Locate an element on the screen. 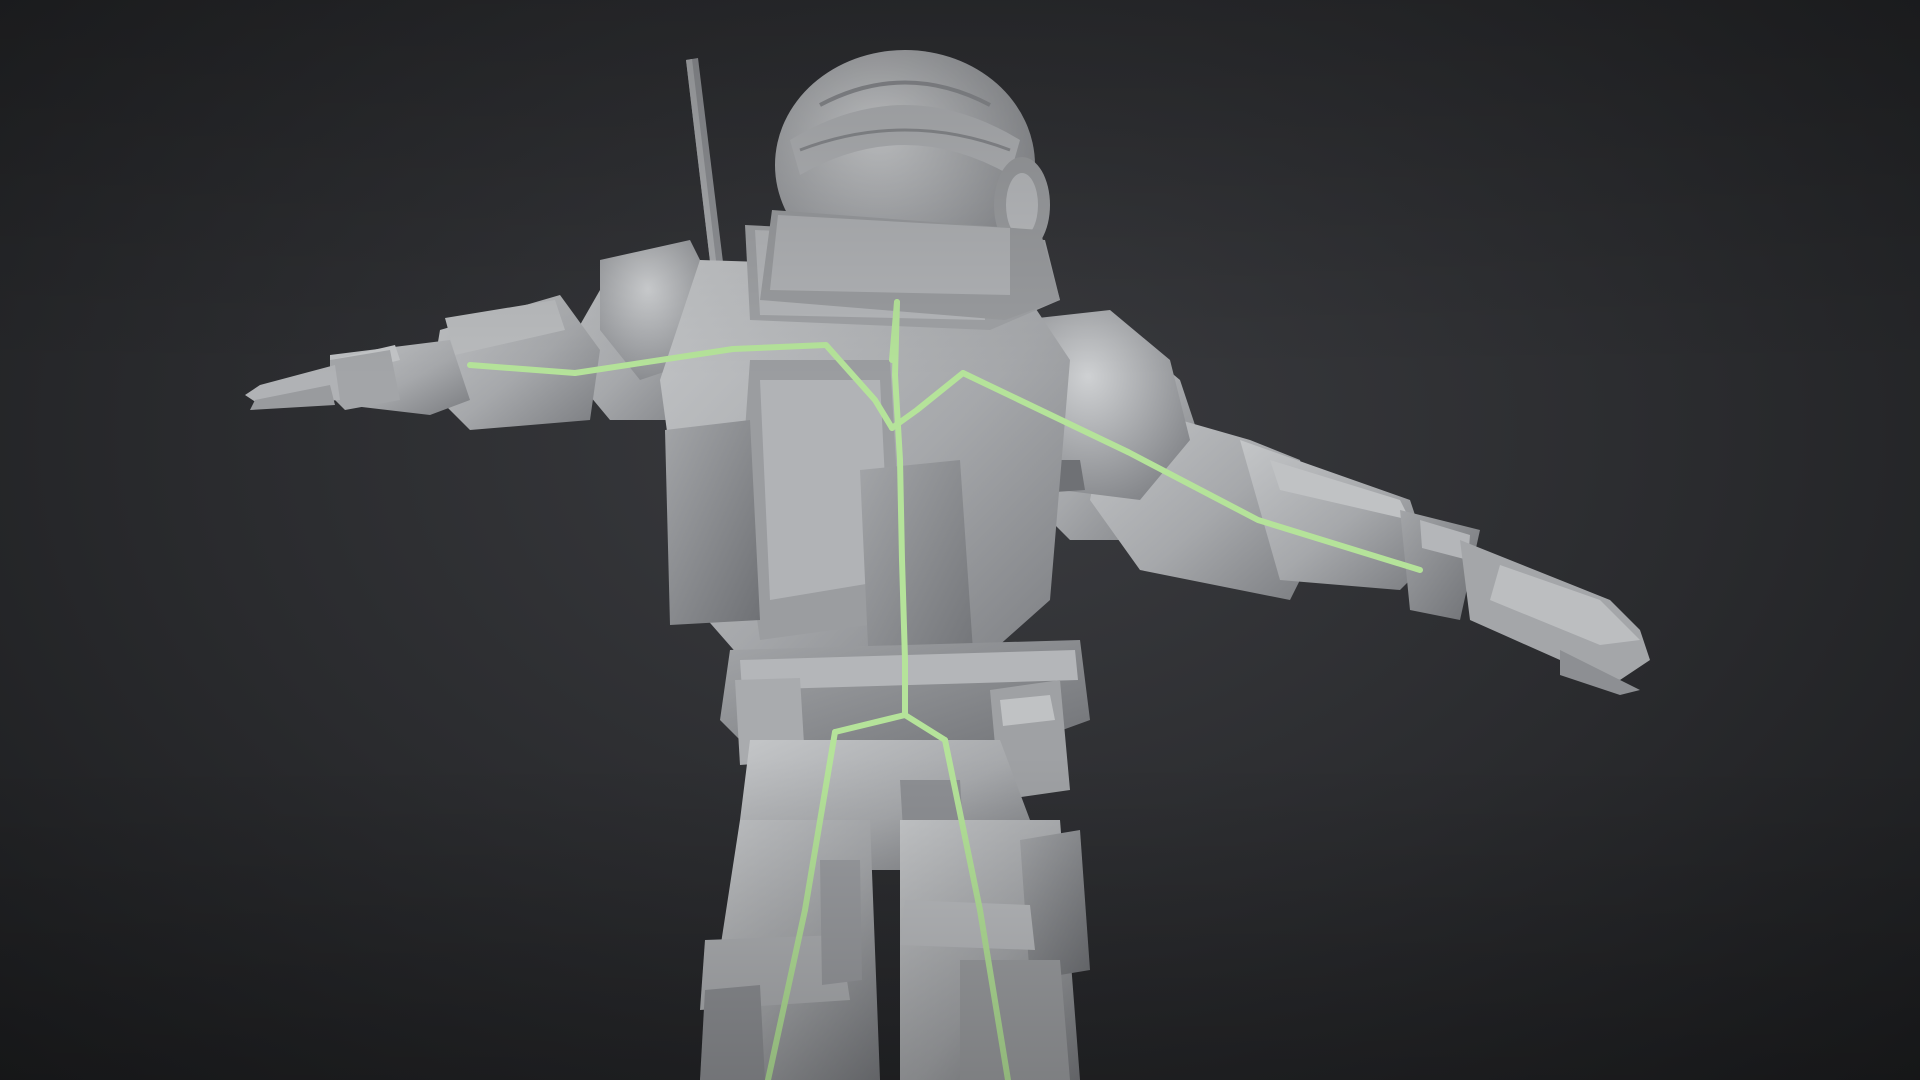 The height and width of the screenshot is (1080, 1920). right-leg is located at coordinates (995, 950).